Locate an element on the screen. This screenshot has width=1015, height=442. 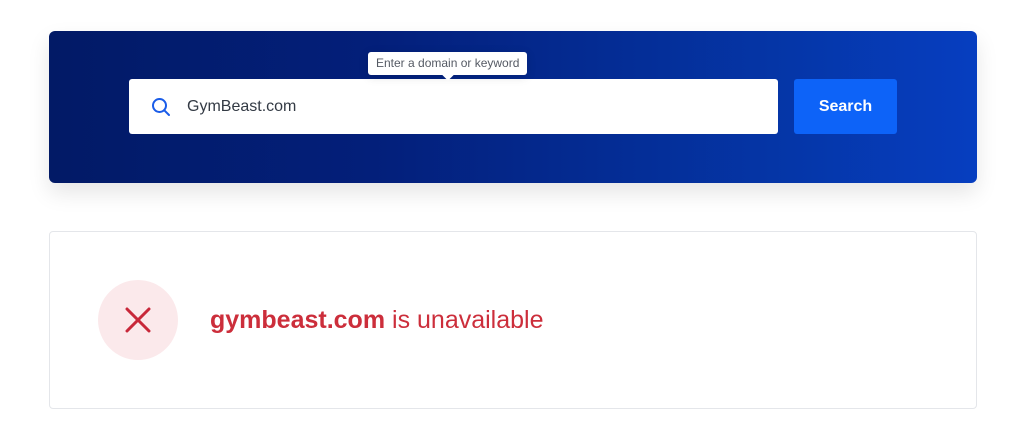
search-button: Search is located at coordinates (845, 106).